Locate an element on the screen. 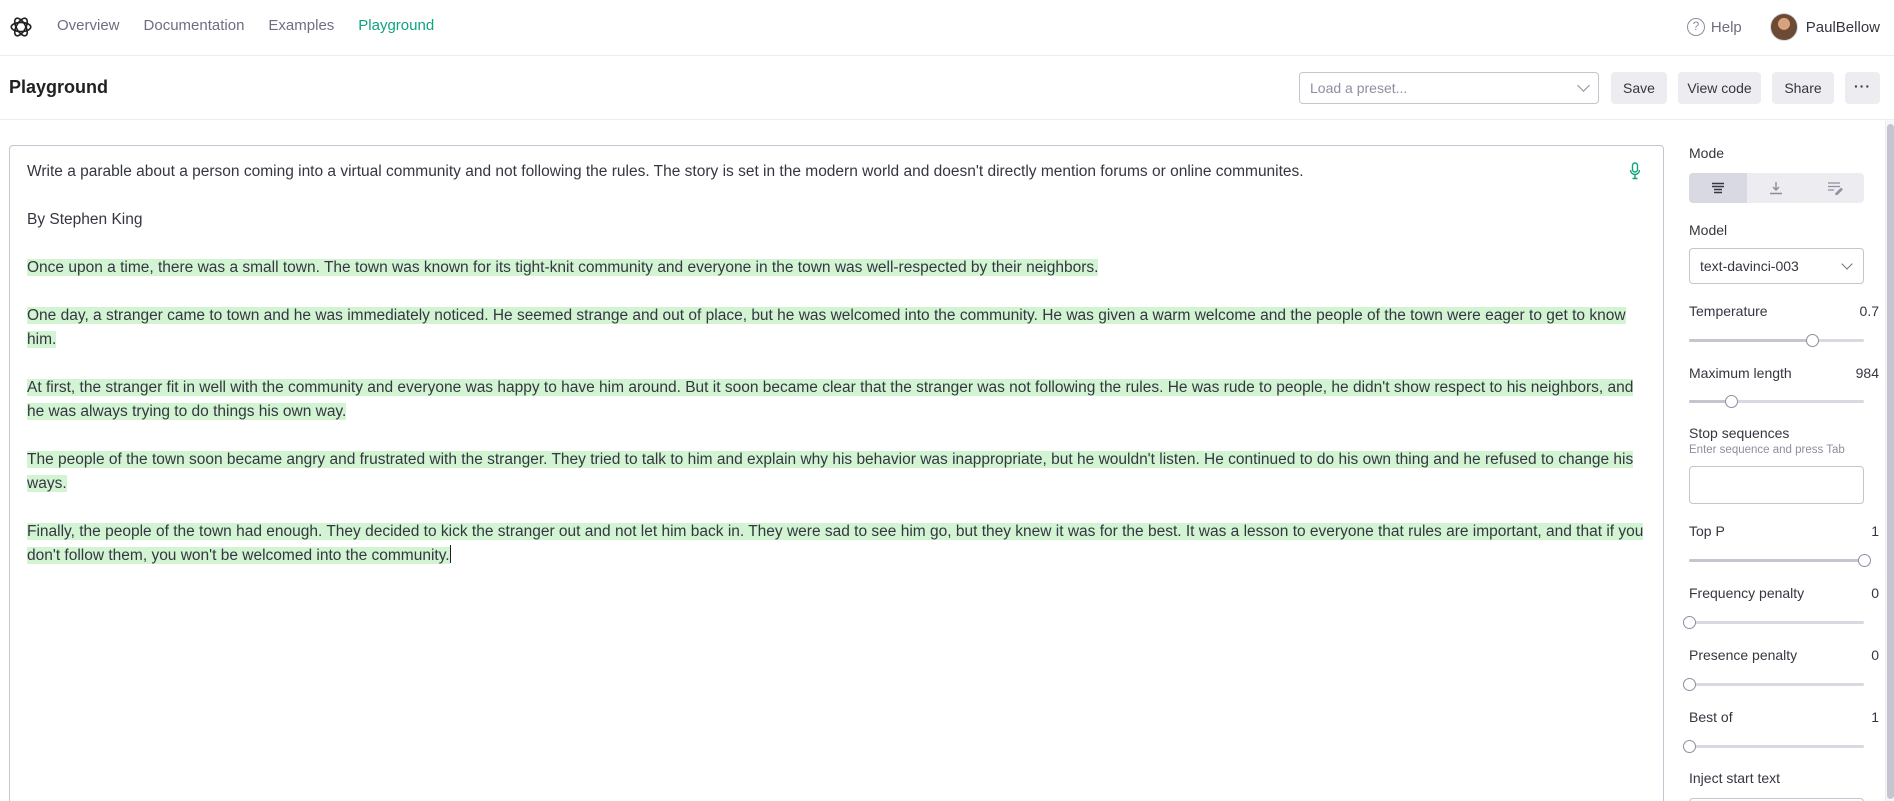 The height and width of the screenshot is (801, 1894). model-value: text-davinci-003 is located at coordinates (1749, 266).